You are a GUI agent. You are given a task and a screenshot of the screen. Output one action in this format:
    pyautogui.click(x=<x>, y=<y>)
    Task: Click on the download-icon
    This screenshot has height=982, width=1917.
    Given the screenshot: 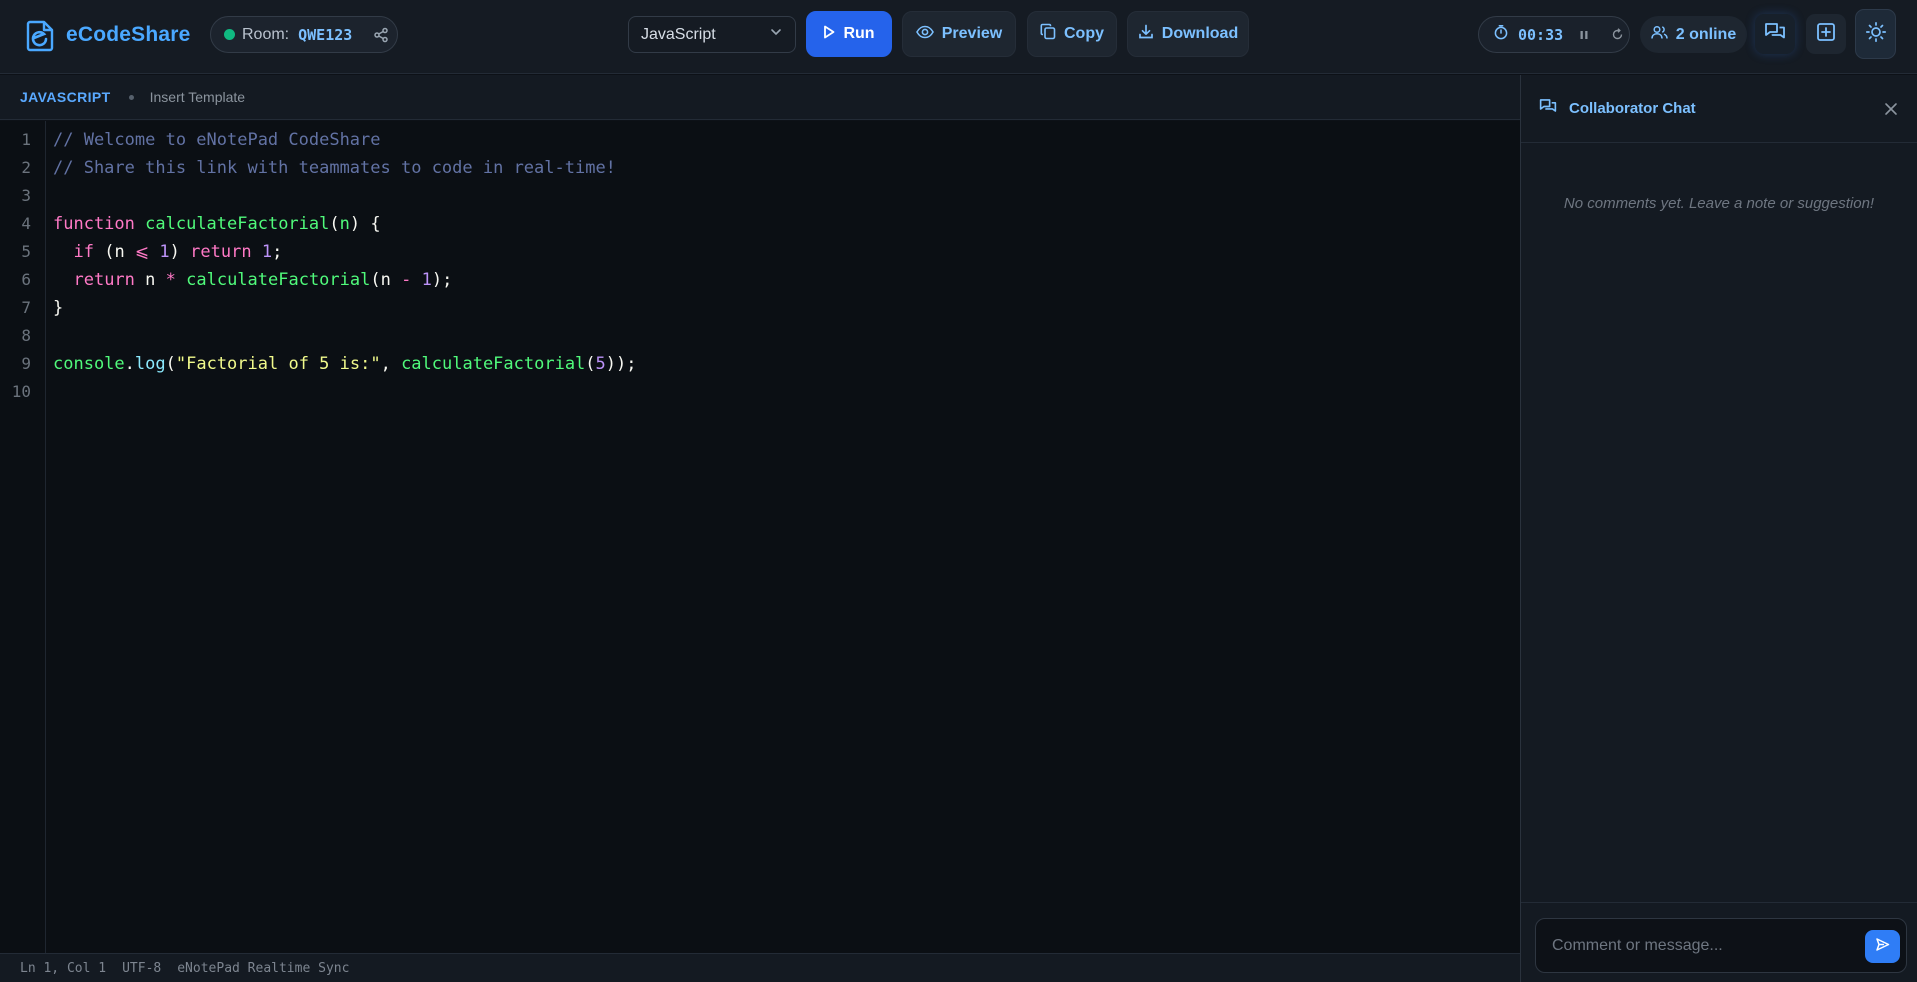 What is the action you would take?
    pyautogui.click(x=1146, y=34)
    